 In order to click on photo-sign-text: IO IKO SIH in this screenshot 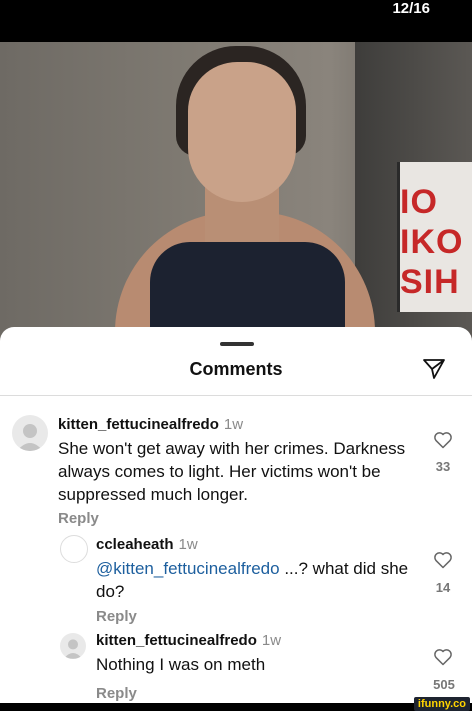, I will do `click(432, 242)`.